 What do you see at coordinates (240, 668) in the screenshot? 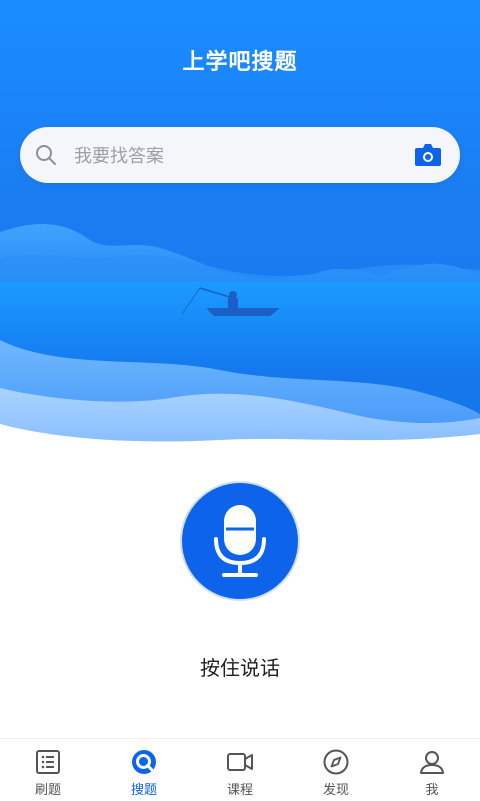
I see `voice-hint-label: 按住说话` at bounding box center [240, 668].